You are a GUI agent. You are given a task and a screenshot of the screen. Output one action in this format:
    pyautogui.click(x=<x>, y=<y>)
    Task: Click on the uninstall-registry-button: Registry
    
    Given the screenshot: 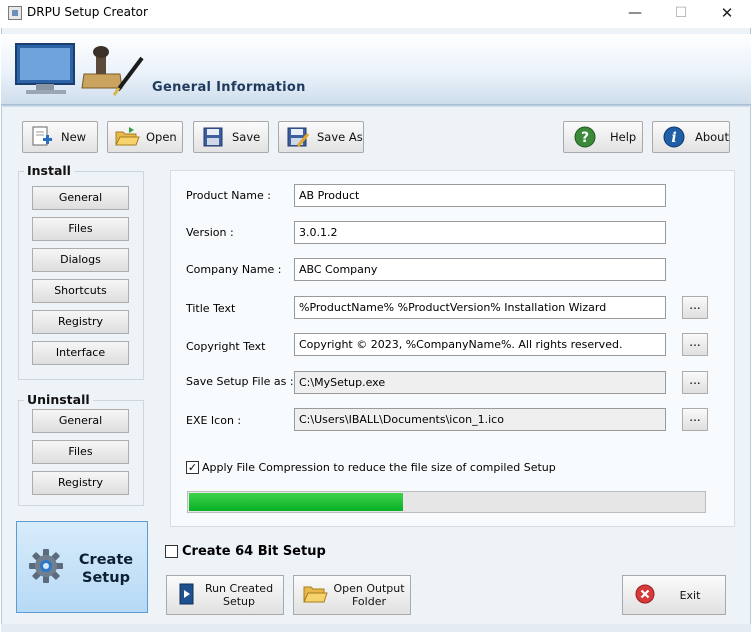 What is the action you would take?
    pyautogui.click(x=80, y=483)
    